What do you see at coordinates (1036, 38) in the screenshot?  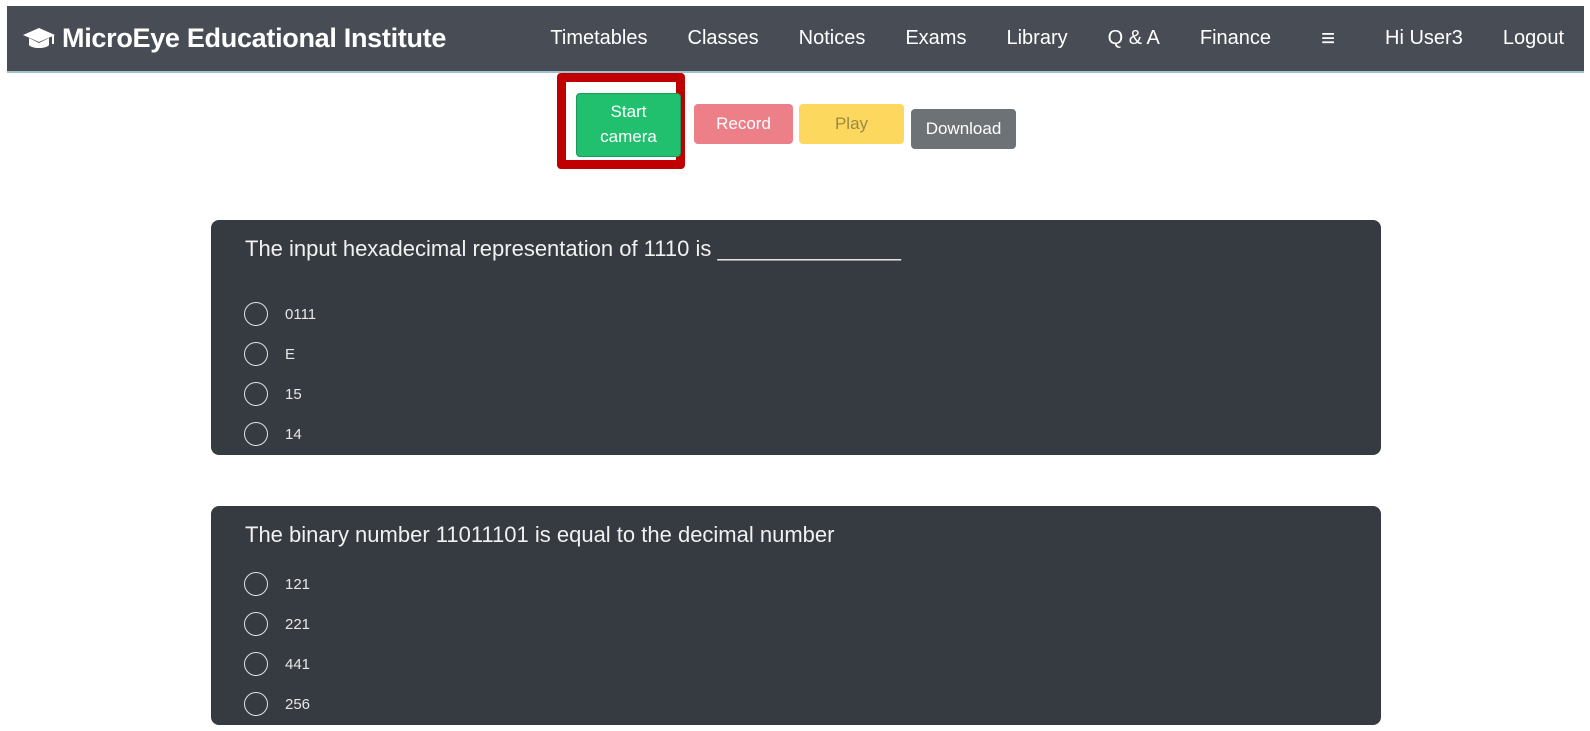 I see `nav-library: Library` at bounding box center [1036, 38].